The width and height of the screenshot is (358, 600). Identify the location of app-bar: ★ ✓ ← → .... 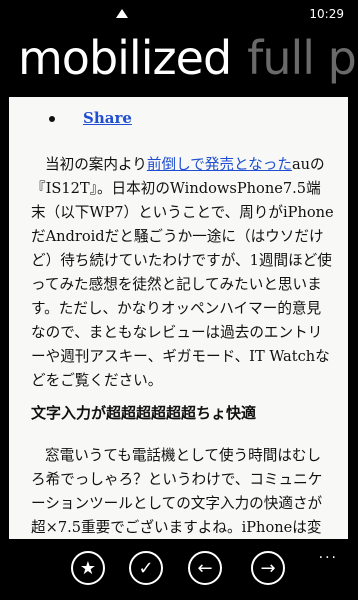
(179, 570).